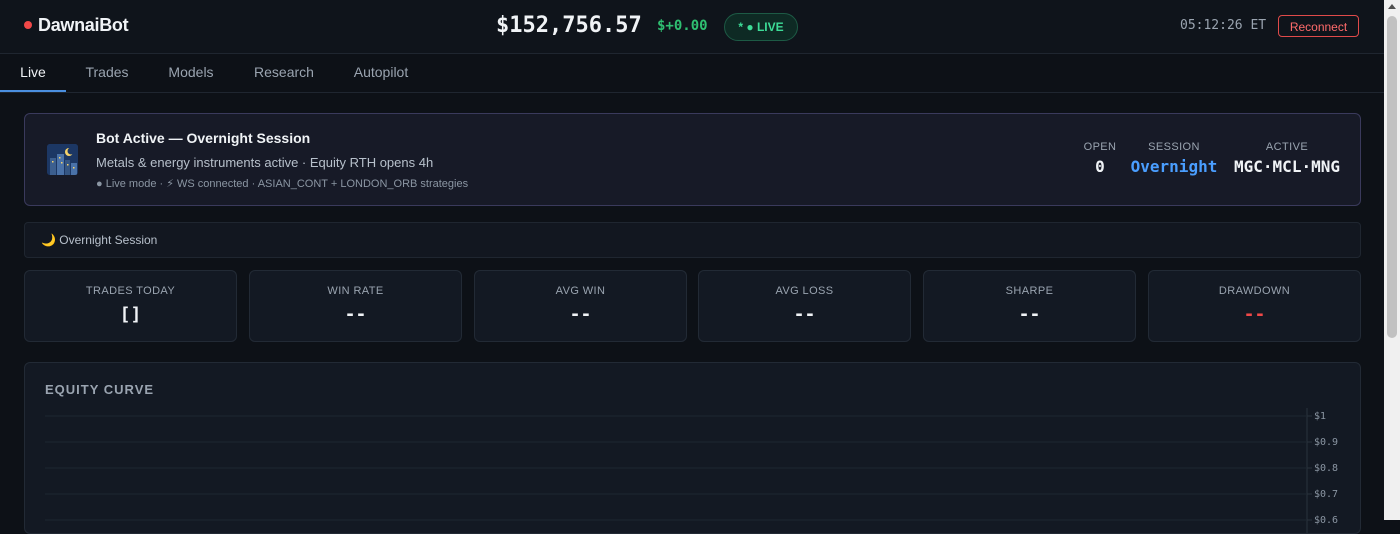 The image size is (1400, 534). I want to click on daily-pnl: $+0.00, so click(682, 26).